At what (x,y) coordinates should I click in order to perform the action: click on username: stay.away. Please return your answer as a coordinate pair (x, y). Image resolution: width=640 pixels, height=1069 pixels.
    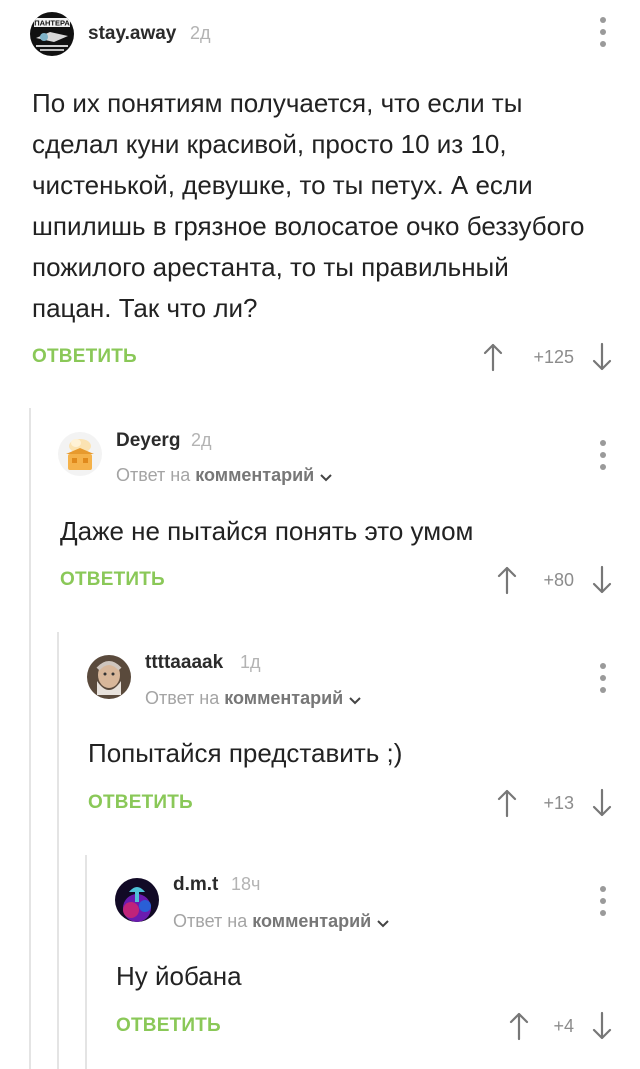
    Looking at the image, I should click on (132, 34).